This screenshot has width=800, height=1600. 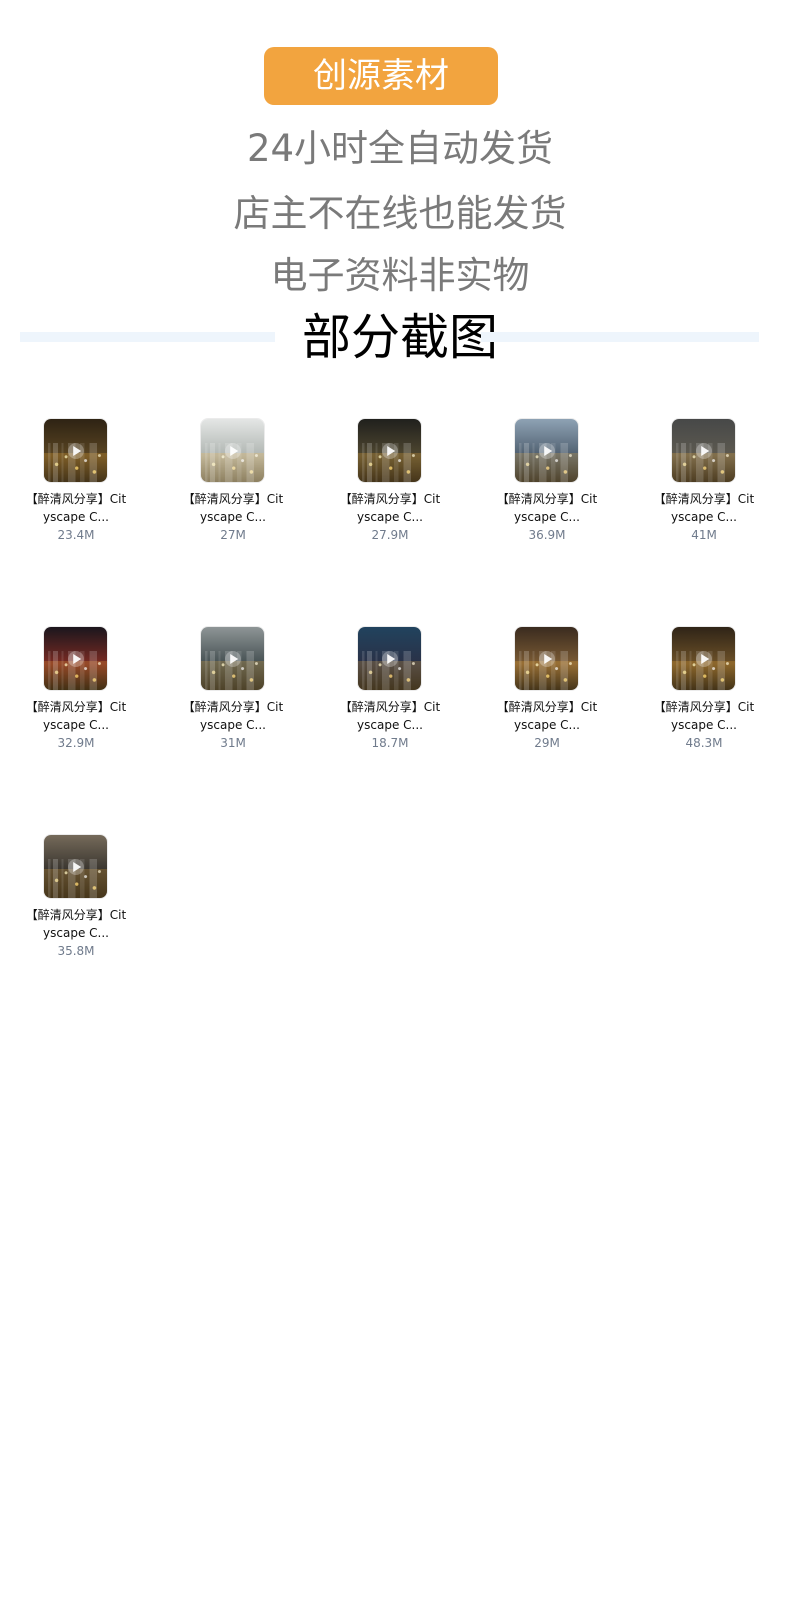 What do you see at coordinates (400, 213) in the screenshot?
I see `promo-line-2: 店主不在线也能发货` at bounding box center [400, 213].